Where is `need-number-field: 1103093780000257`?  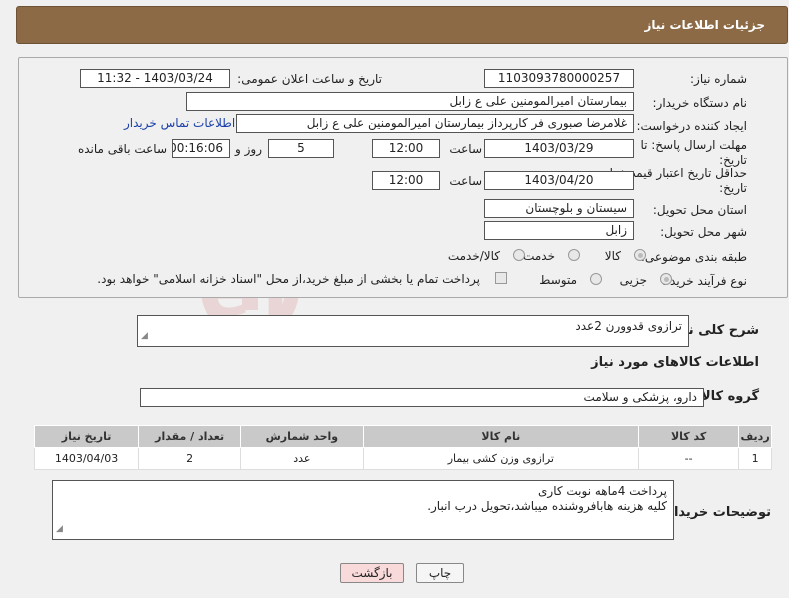 need-number-field: 1103093780000257 is located at coordinates (559, 78).